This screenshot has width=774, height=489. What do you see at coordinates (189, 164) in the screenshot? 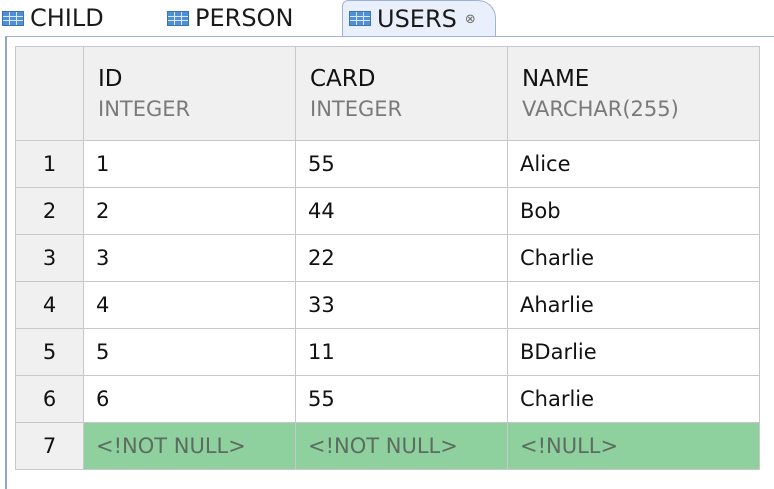
I see `cell-id: 1` at bounding box center [189, 164].